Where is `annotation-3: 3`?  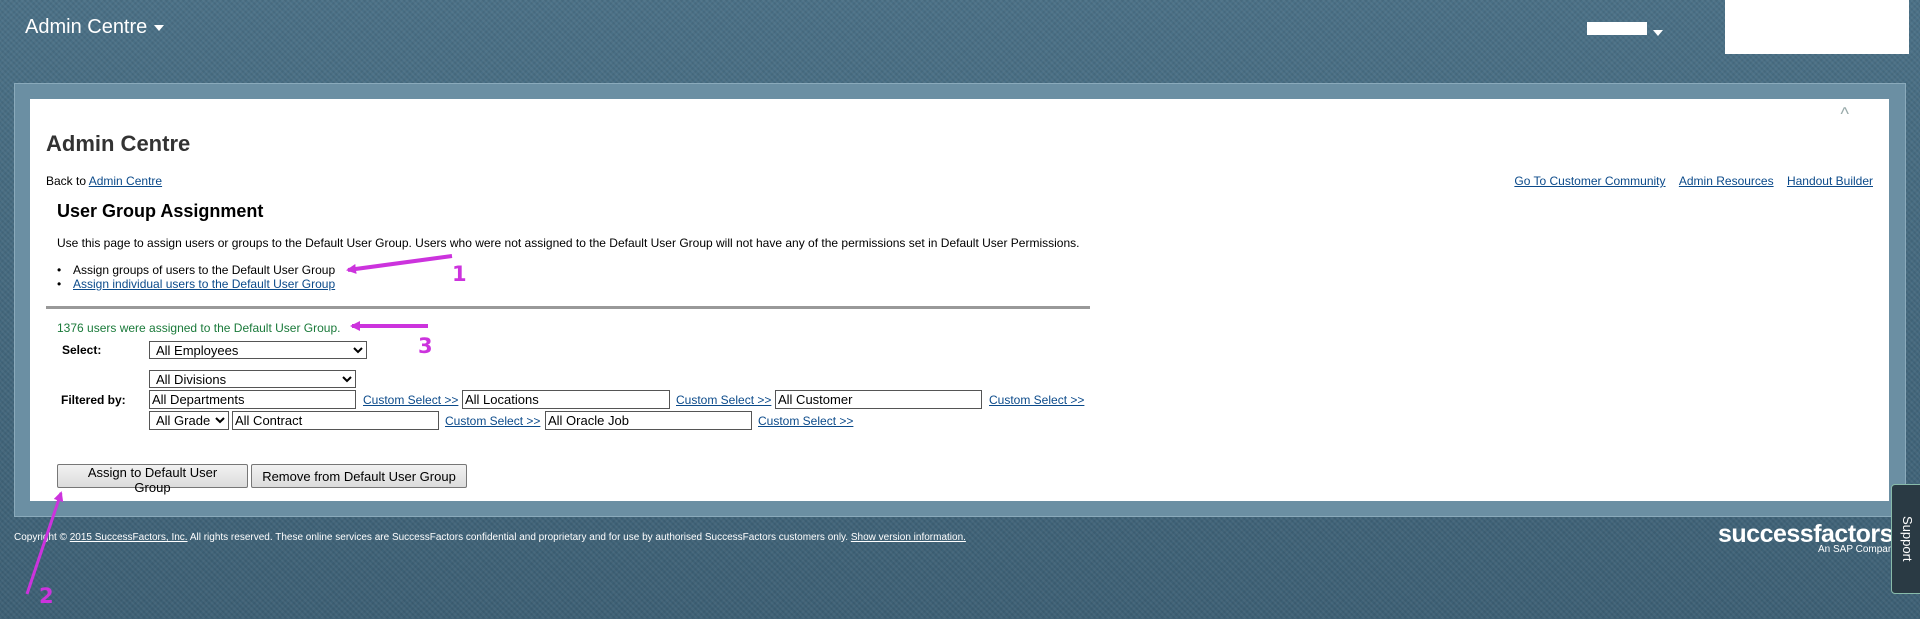
annotation-3: 3 is located at coordinates (425, 346).